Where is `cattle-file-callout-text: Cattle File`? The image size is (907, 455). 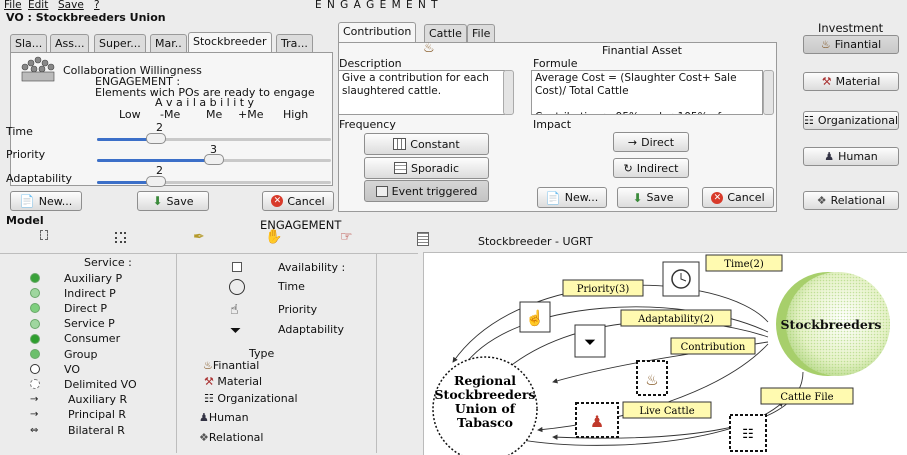 cattle-file-callout-text: Cattle File is located at coordinates (806, 397).